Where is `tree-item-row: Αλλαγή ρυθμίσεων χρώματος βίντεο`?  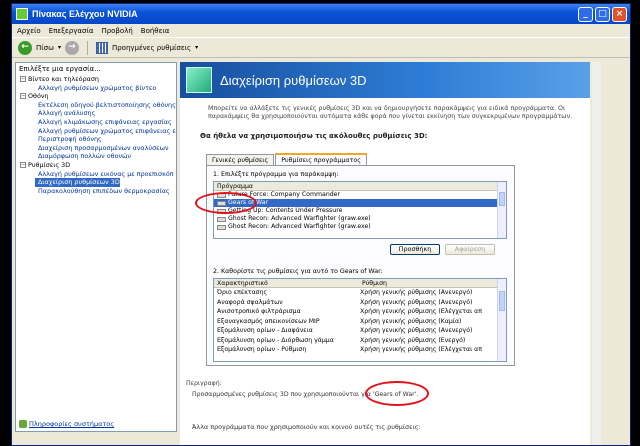 tree-item-row: Αλλαγή ρυθμίσεων χρώματος βίντεο is located at coordinates (96, 88).